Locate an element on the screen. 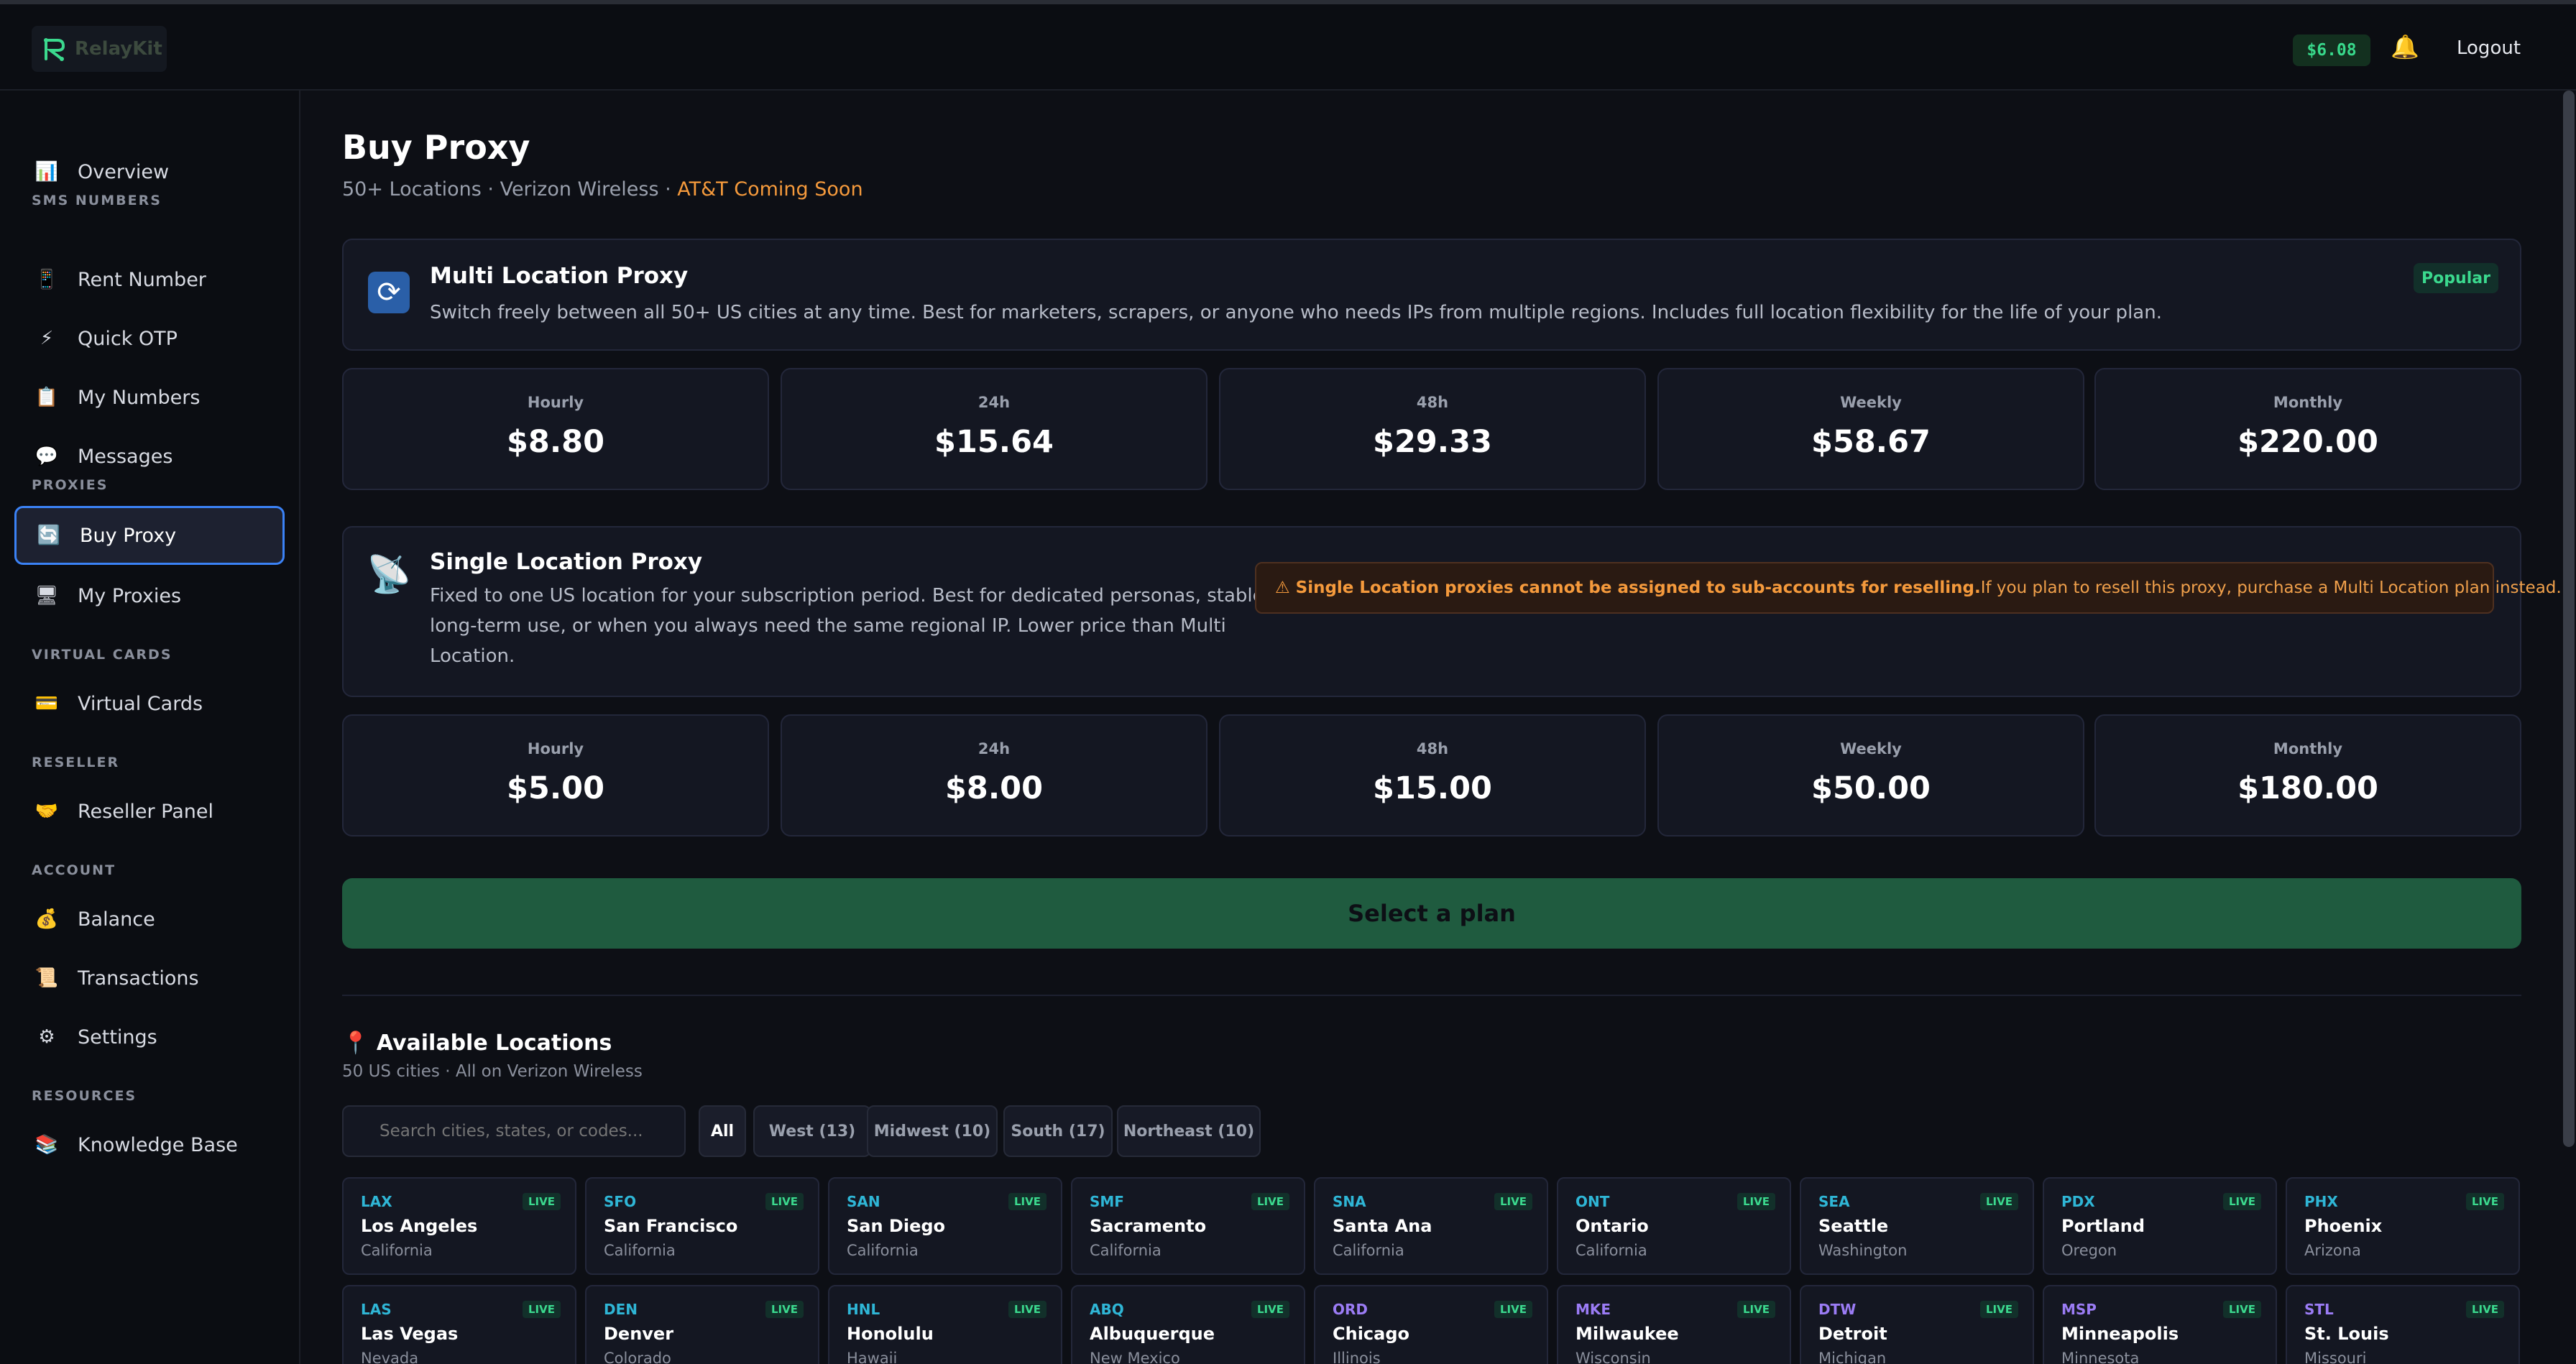  location-code: LAX is located at coordinates (376, 1201).